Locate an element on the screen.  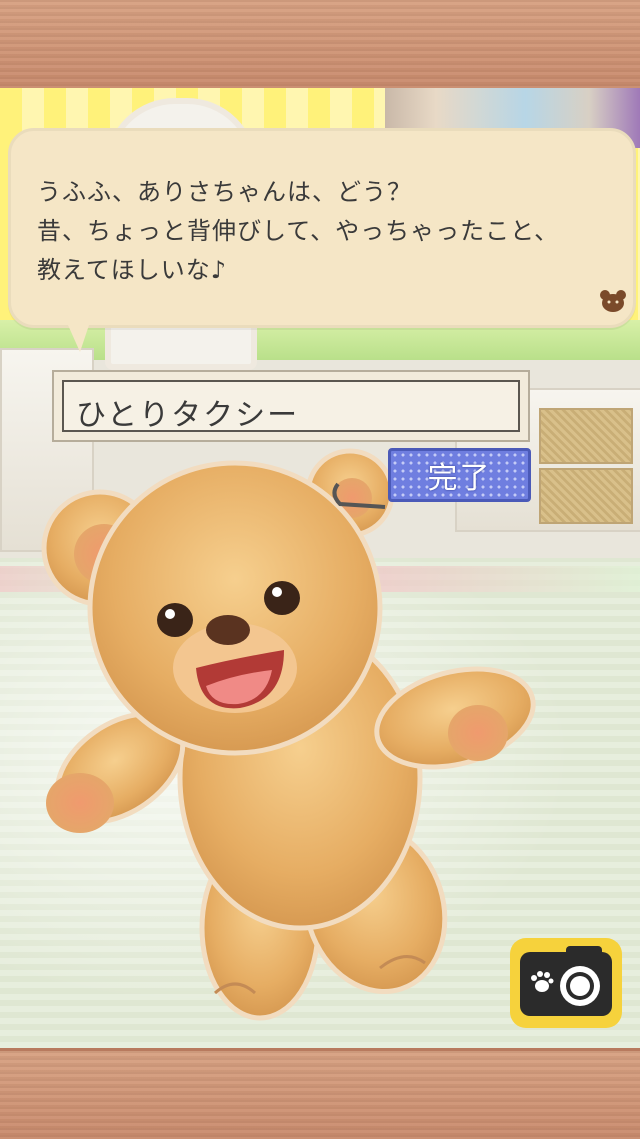
bottom-wood-frame is located at coordinates (320, 1093).